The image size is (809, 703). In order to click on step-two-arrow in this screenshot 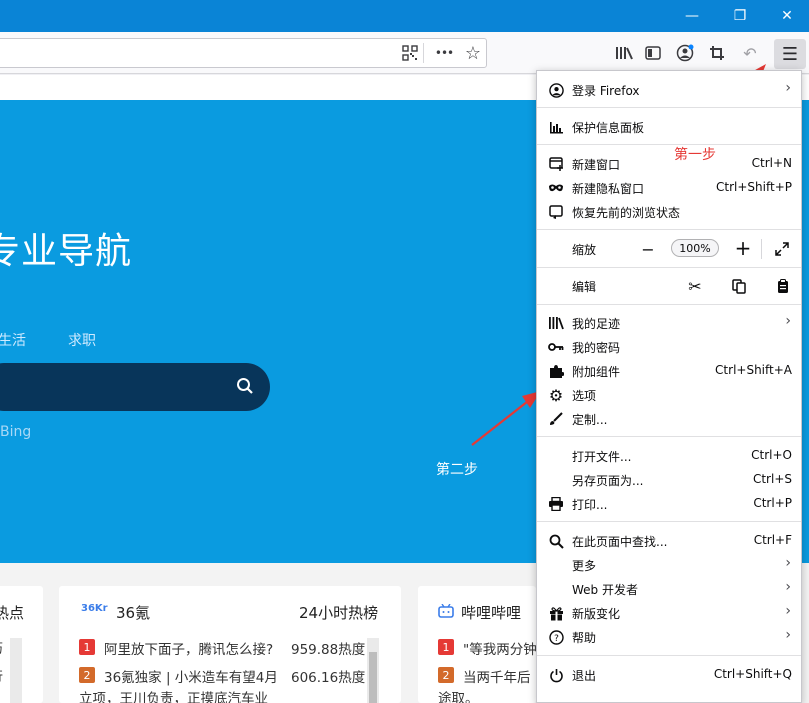, I will do `click(502, 421)`.